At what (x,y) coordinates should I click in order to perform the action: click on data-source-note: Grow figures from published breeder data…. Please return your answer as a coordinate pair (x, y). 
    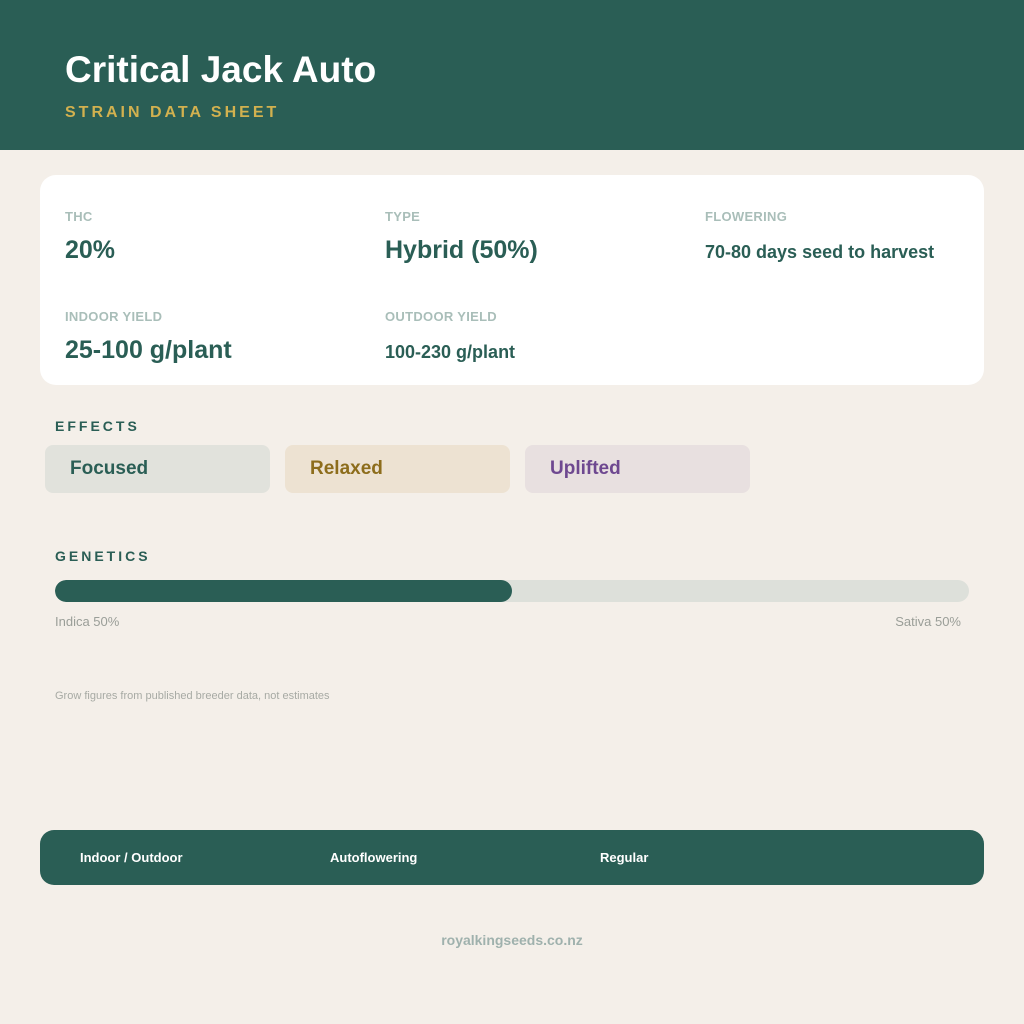
    Looking at the image, I should click on (192, 696).